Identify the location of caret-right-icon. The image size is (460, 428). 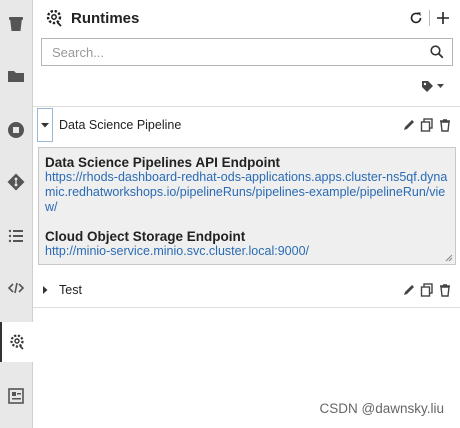
(44, 290).